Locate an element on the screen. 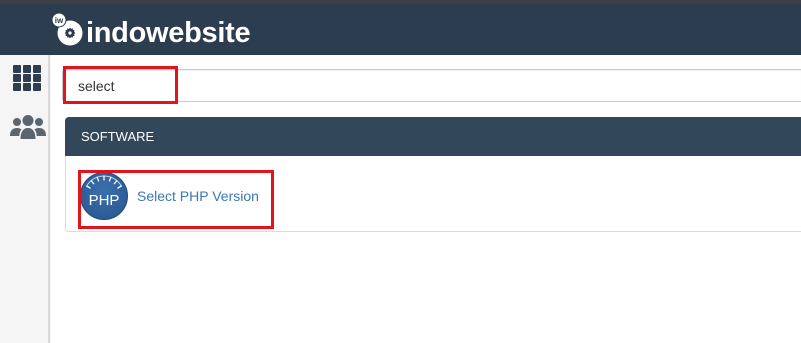  section-title: SOFTWARE is located at coordinates (118, 136).